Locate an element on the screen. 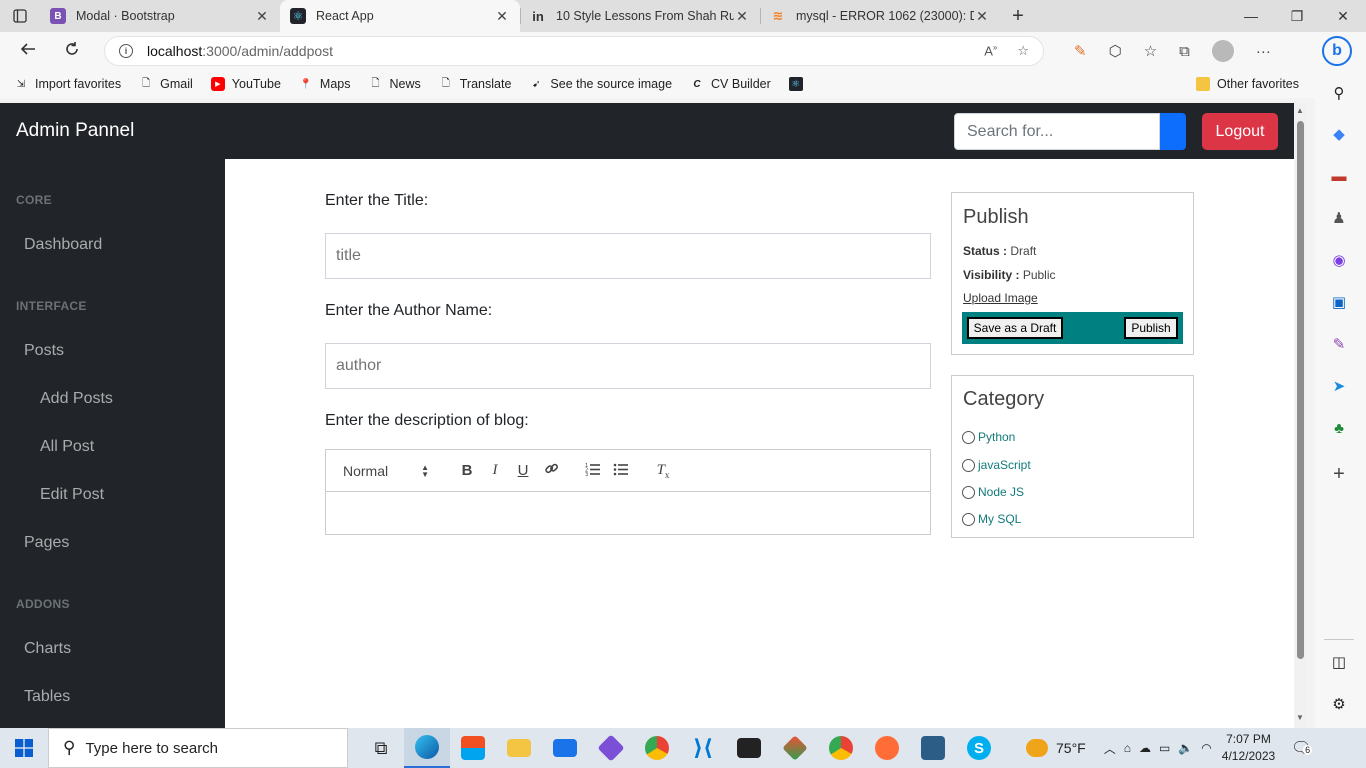 This screenshot has height=768, width=1366. page-scrollbar: ▲ ▼ is located at coordinates (1300, 415).